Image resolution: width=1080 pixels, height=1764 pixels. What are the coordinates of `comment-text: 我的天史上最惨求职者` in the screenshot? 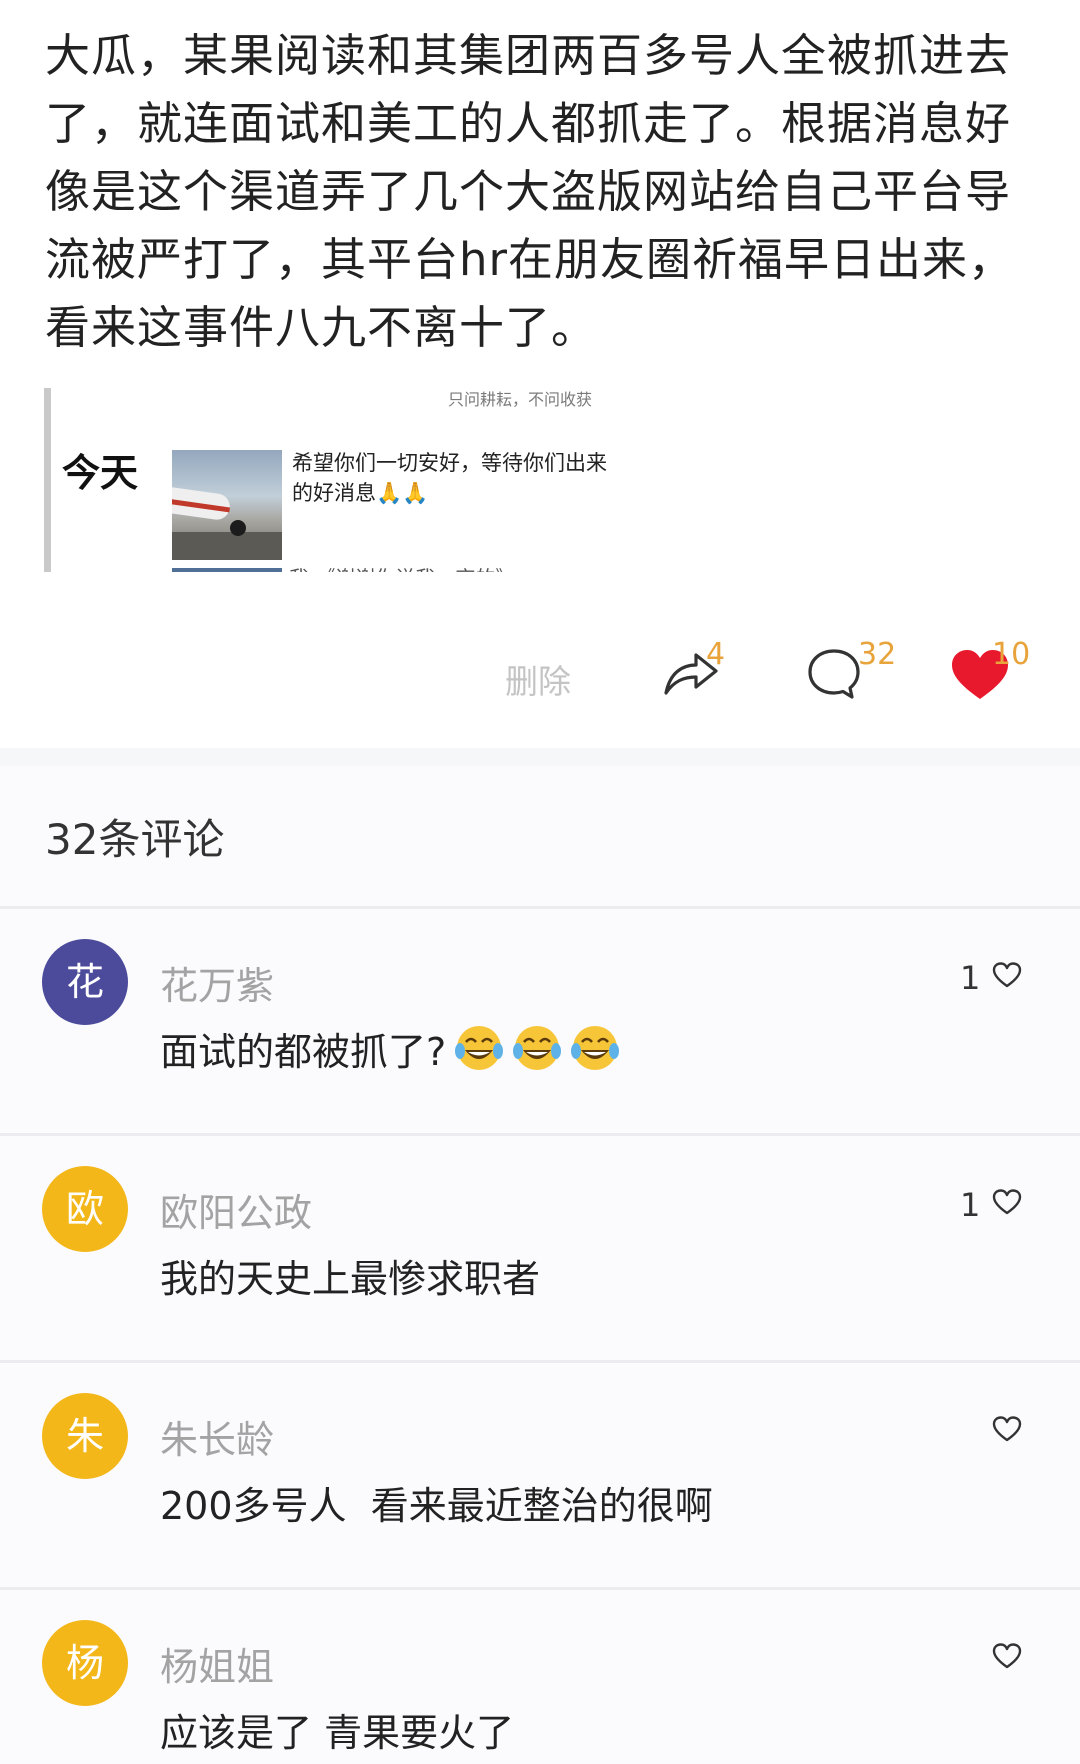 It's located at (350, 1279).